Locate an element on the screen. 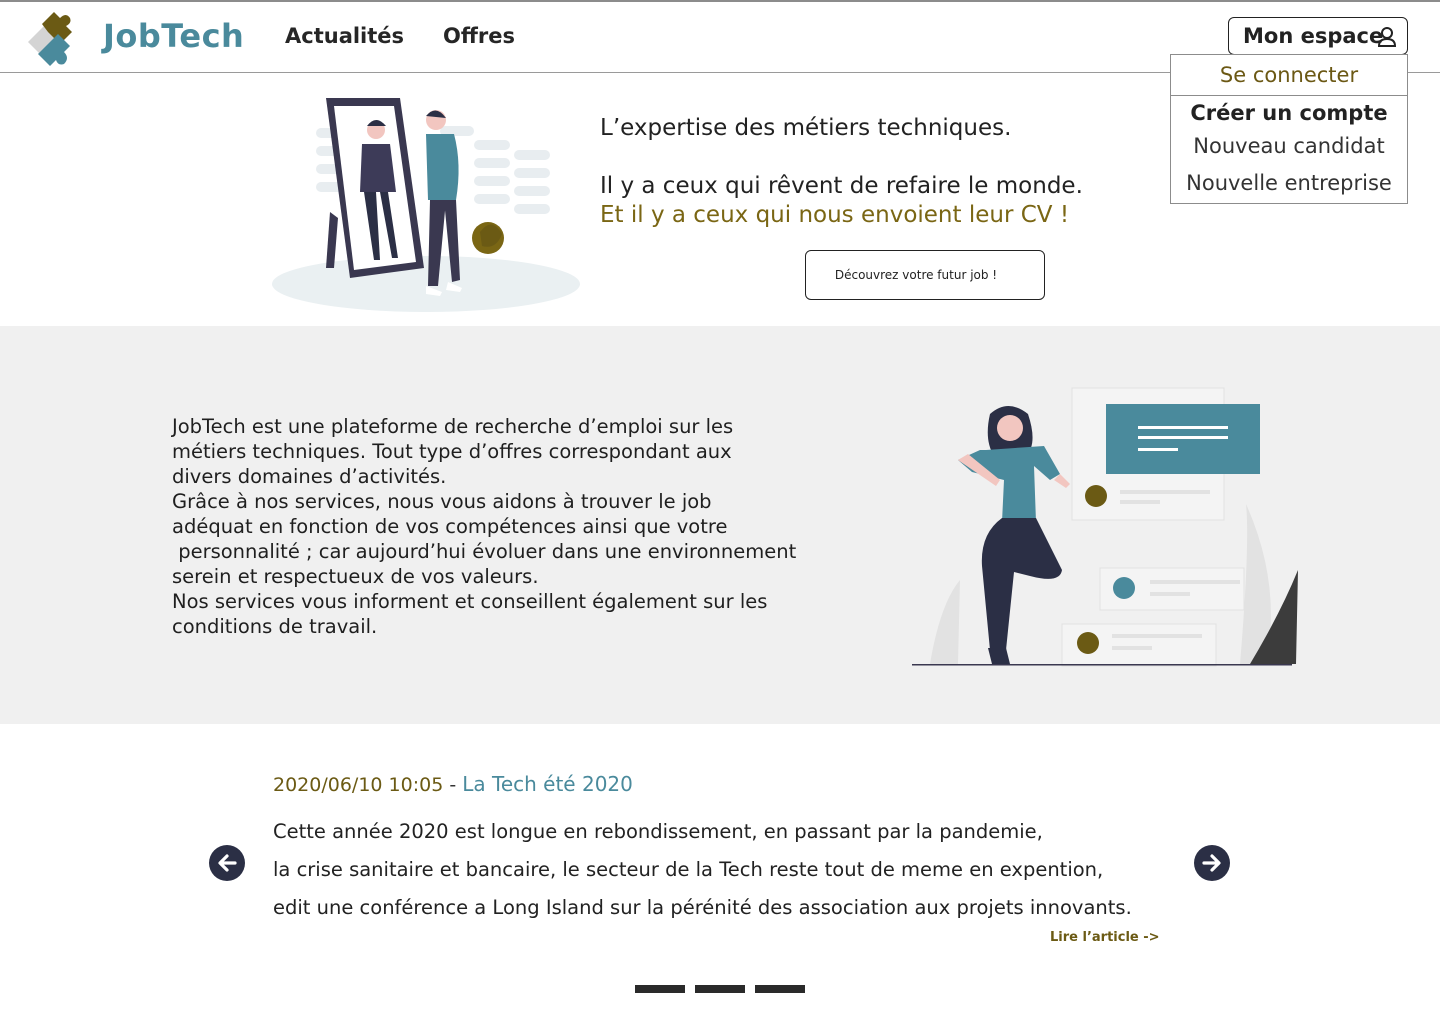  news-meta: 2020/06/10 10:05 - La Tech été 2020 is located at coordinates (453, 784).